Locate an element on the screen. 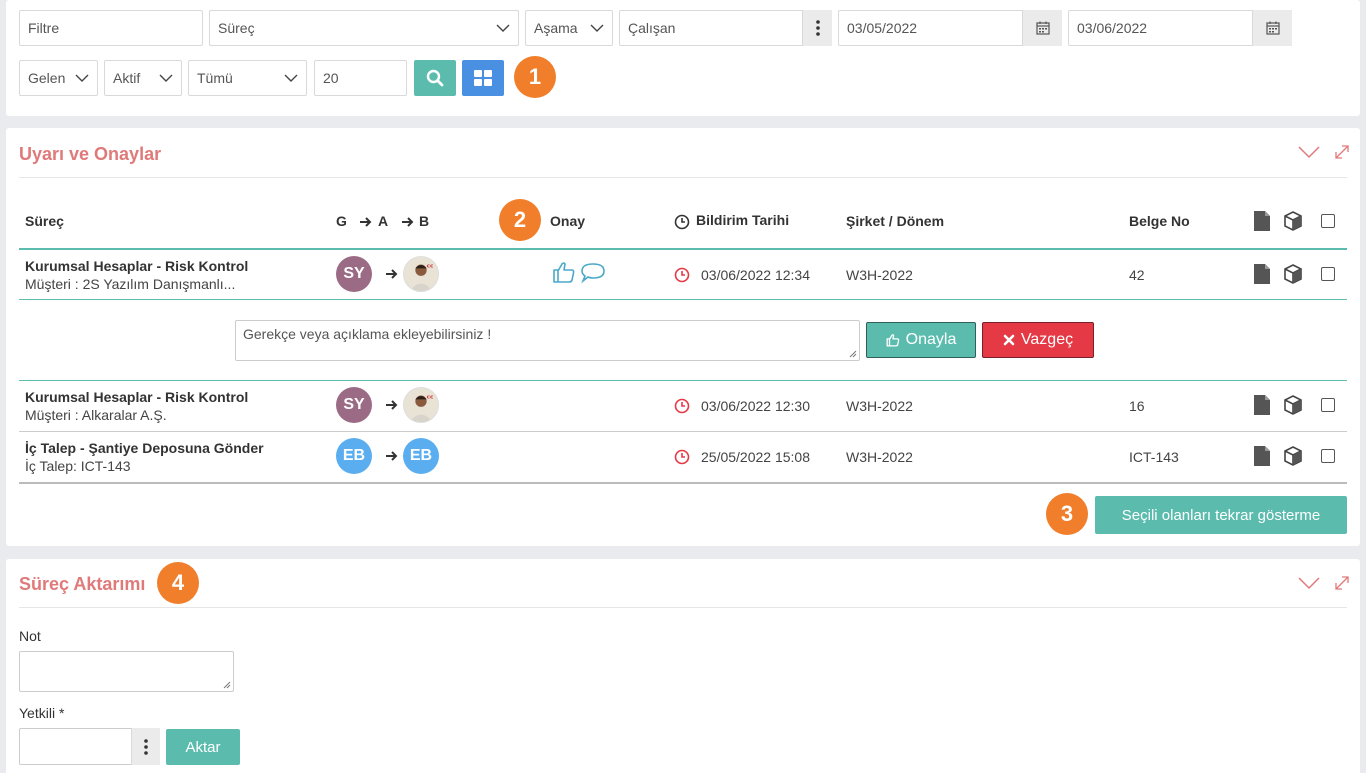 The height and width of the screenshot is (773, 1366). callout-badge-1: 1 is located at coordinates (535, 77).